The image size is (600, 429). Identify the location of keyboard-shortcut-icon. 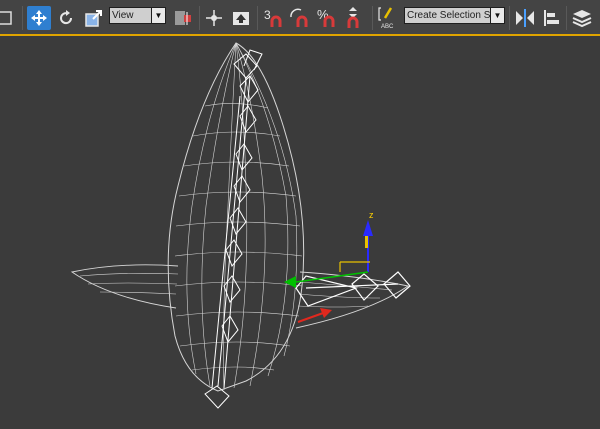
(241, 18).